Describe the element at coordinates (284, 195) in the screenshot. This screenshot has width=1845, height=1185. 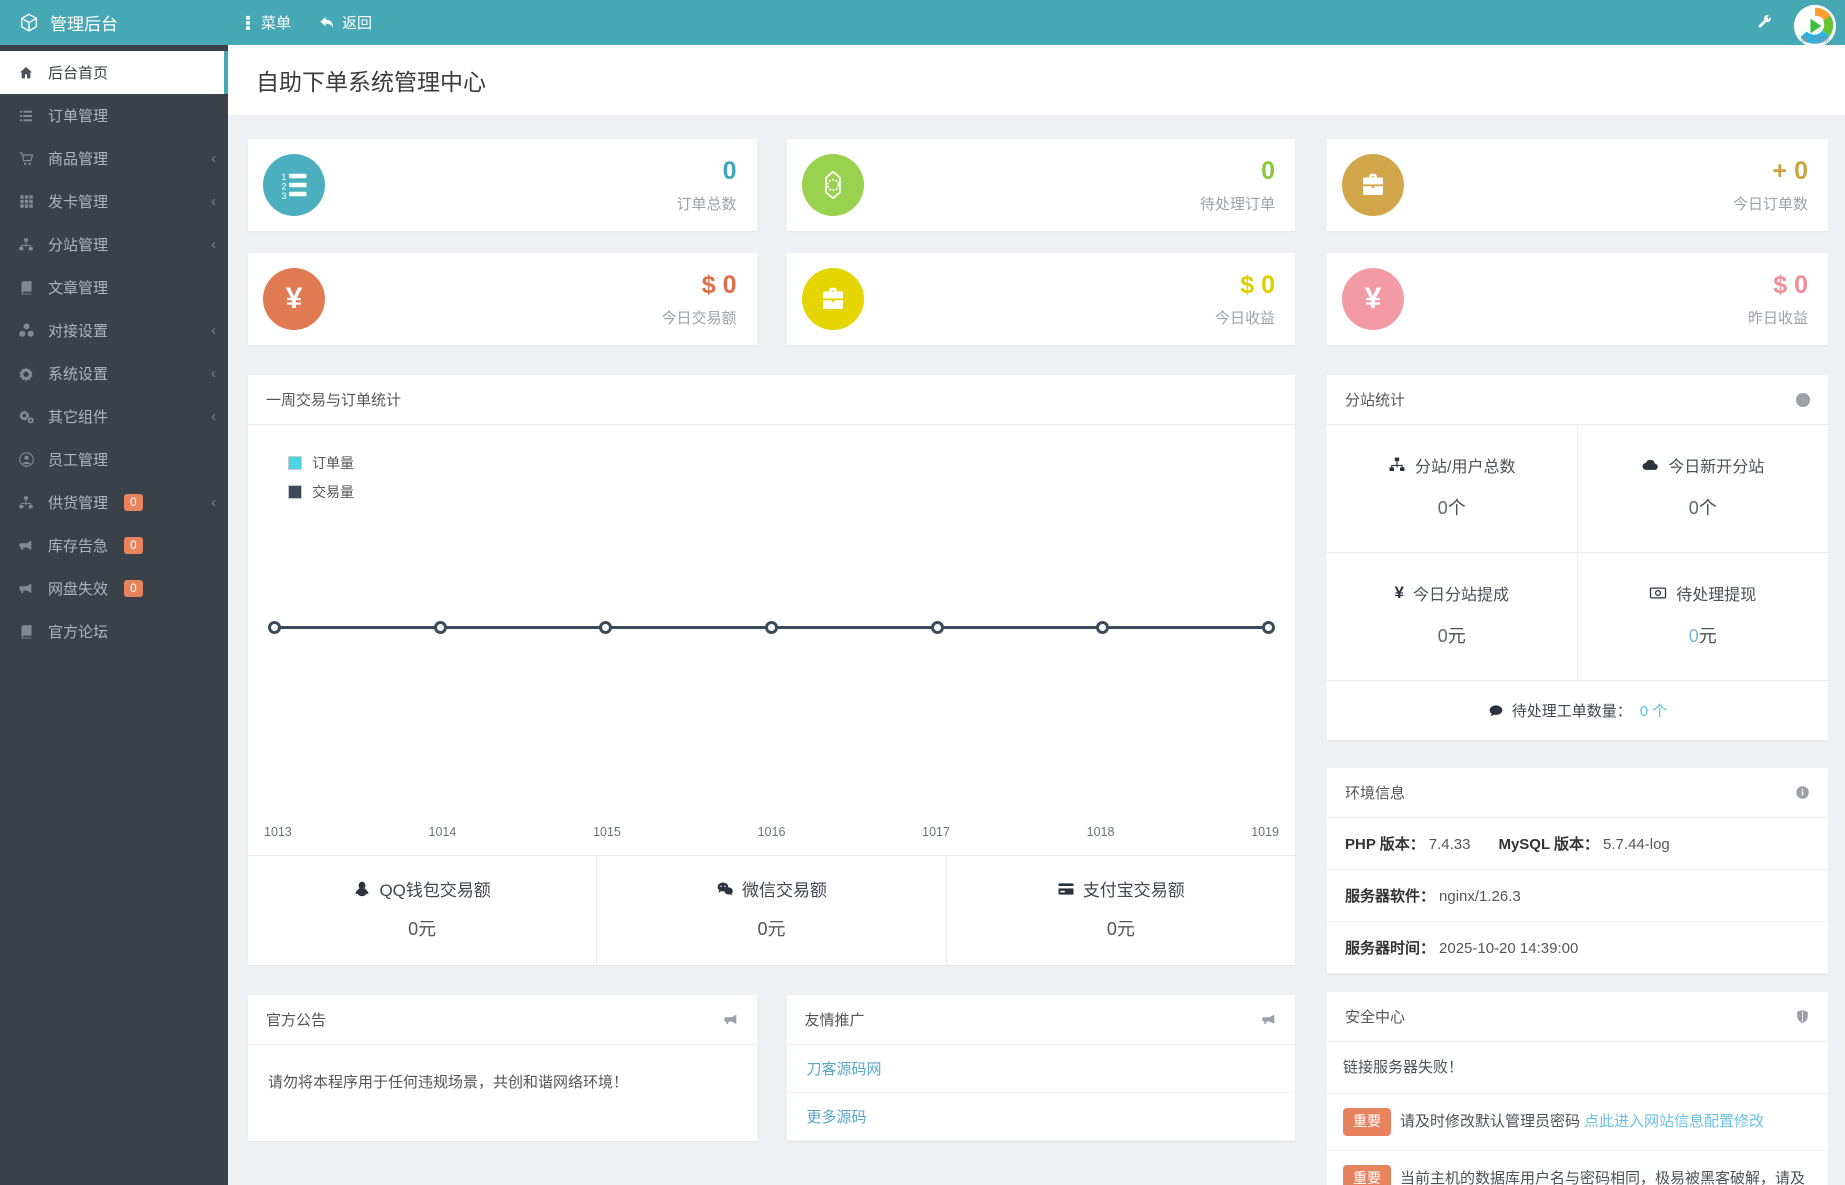
I see `svg-text: 3` at that location.